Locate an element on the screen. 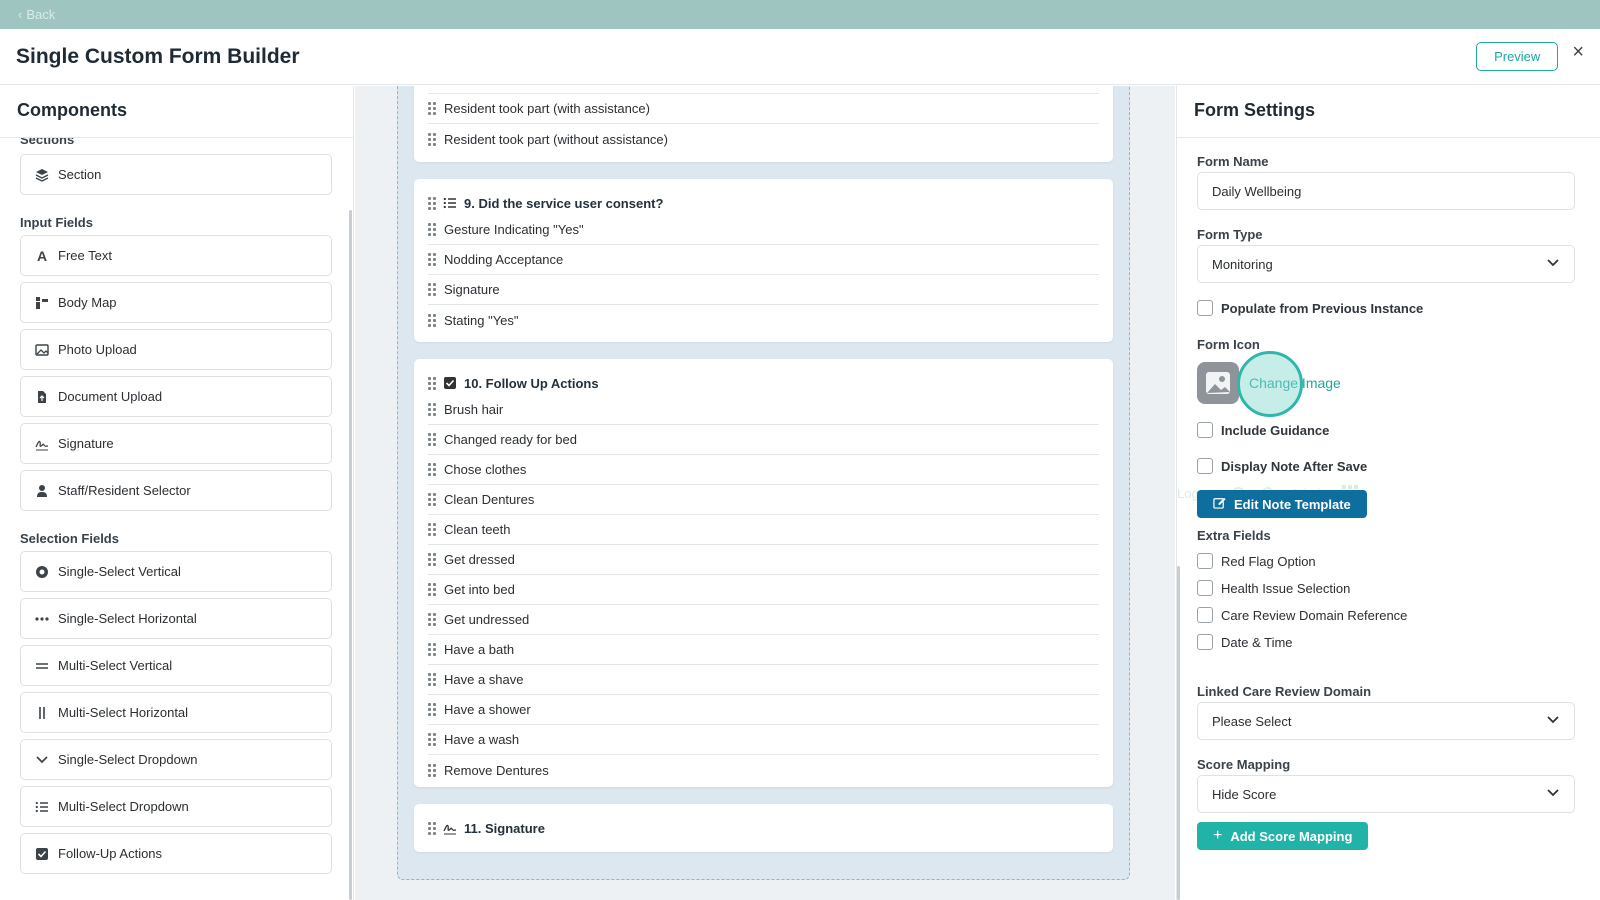  option-item: Have a shower is located at coordinates (763, 710).